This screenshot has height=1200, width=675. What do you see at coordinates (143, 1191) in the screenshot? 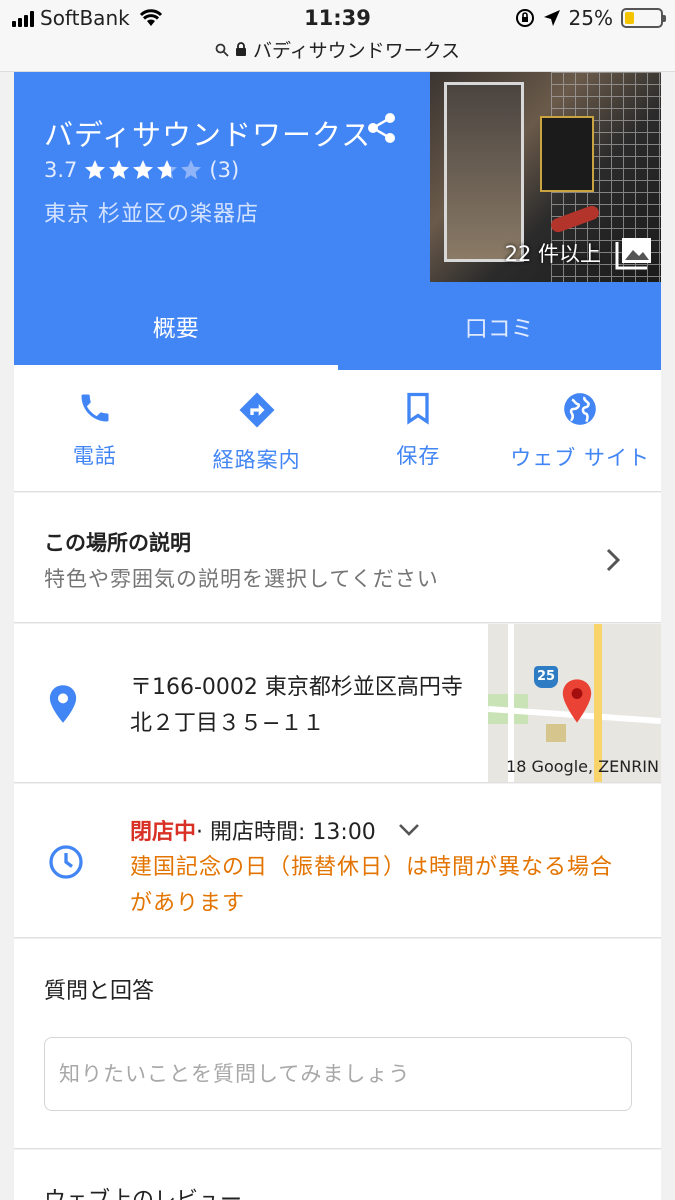
I see `web-reviews-title: ウェブ上のレビュー` at bounding box center [143, 1191].